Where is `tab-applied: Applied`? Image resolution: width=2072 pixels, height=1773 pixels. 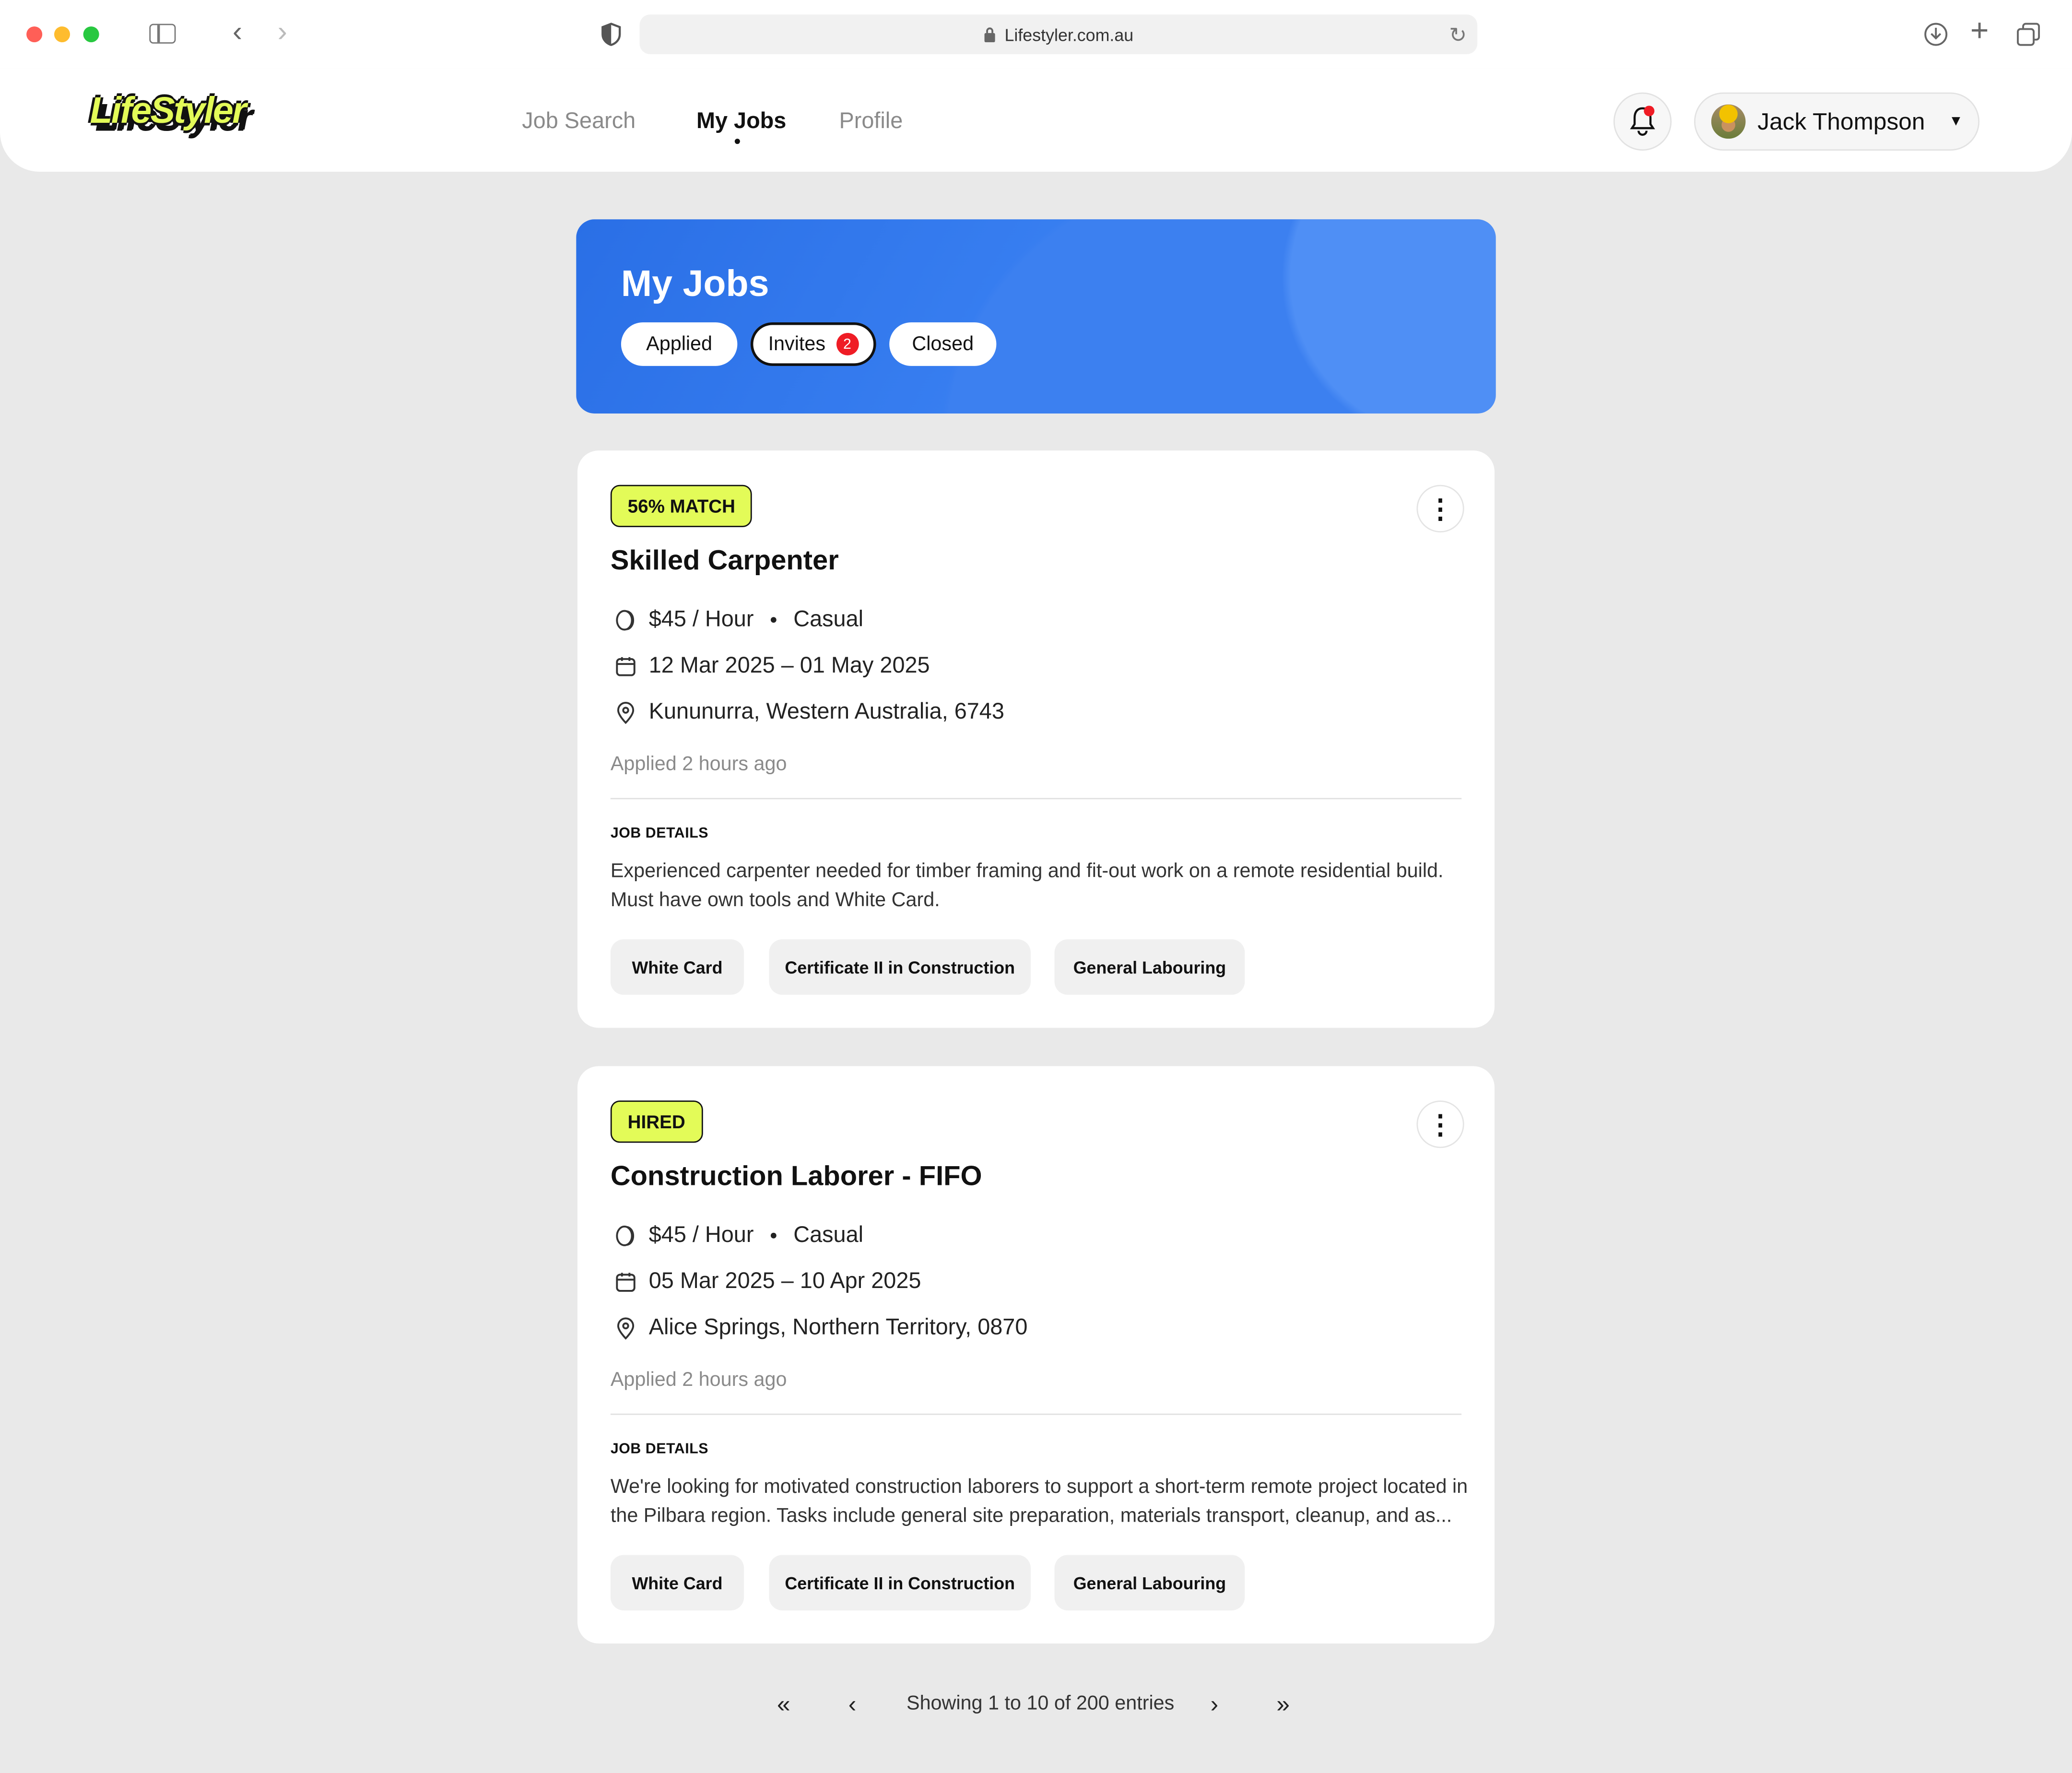
tab-applied: Applied is located at coordinates (679, 344).